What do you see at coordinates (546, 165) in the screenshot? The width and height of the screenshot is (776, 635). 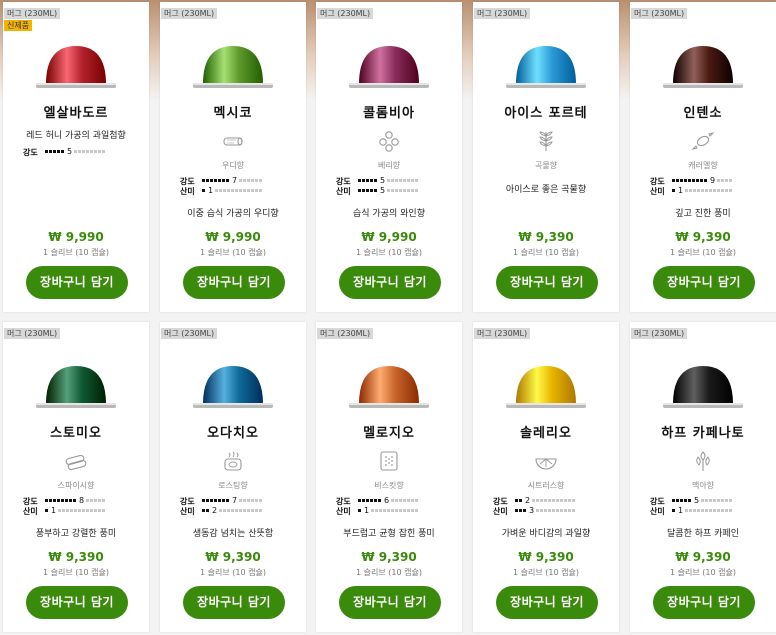 I see `aroma-label: 곡물향` at bounding box center [546, 165].